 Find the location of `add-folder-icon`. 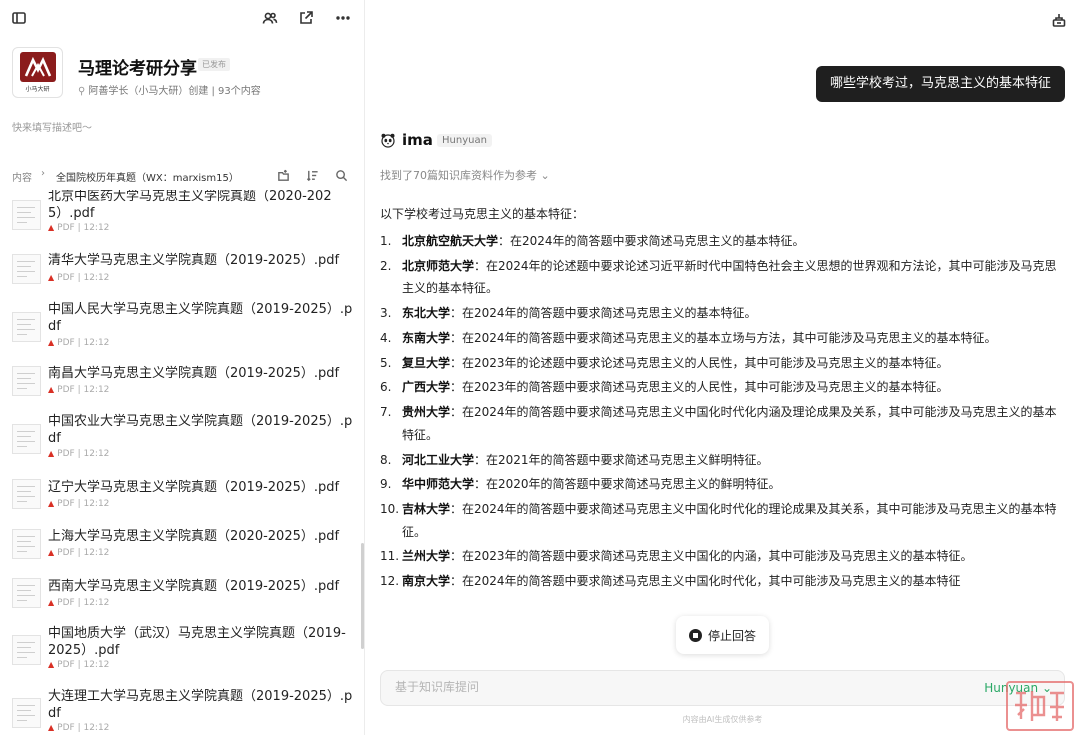

add-folder-icon is located at coordinates (285, 175).